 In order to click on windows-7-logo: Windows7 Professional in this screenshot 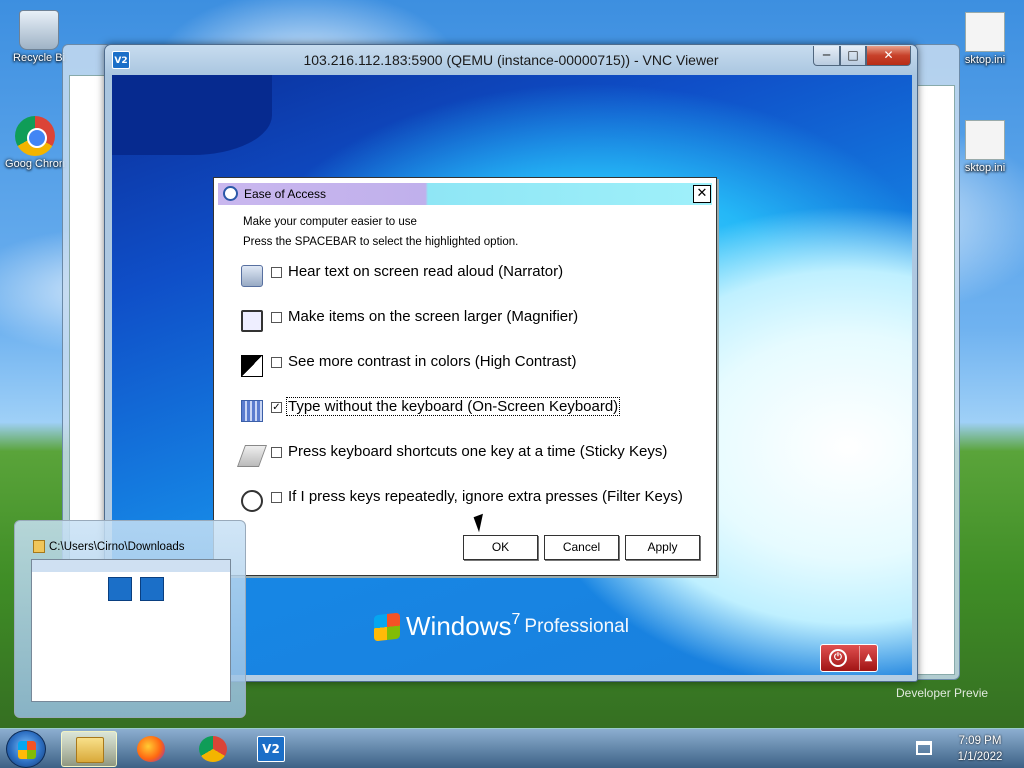, I will do `click(501, 626)`.